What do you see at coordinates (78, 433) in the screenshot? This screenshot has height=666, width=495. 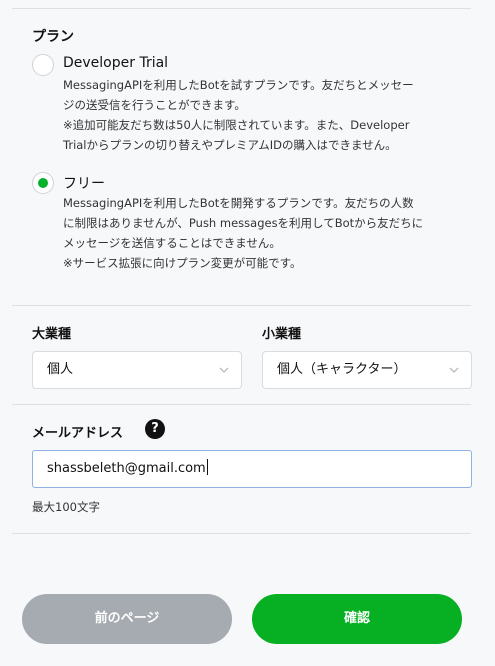 I see `email-label: メールアドレス` at bounding box center [78, 433].